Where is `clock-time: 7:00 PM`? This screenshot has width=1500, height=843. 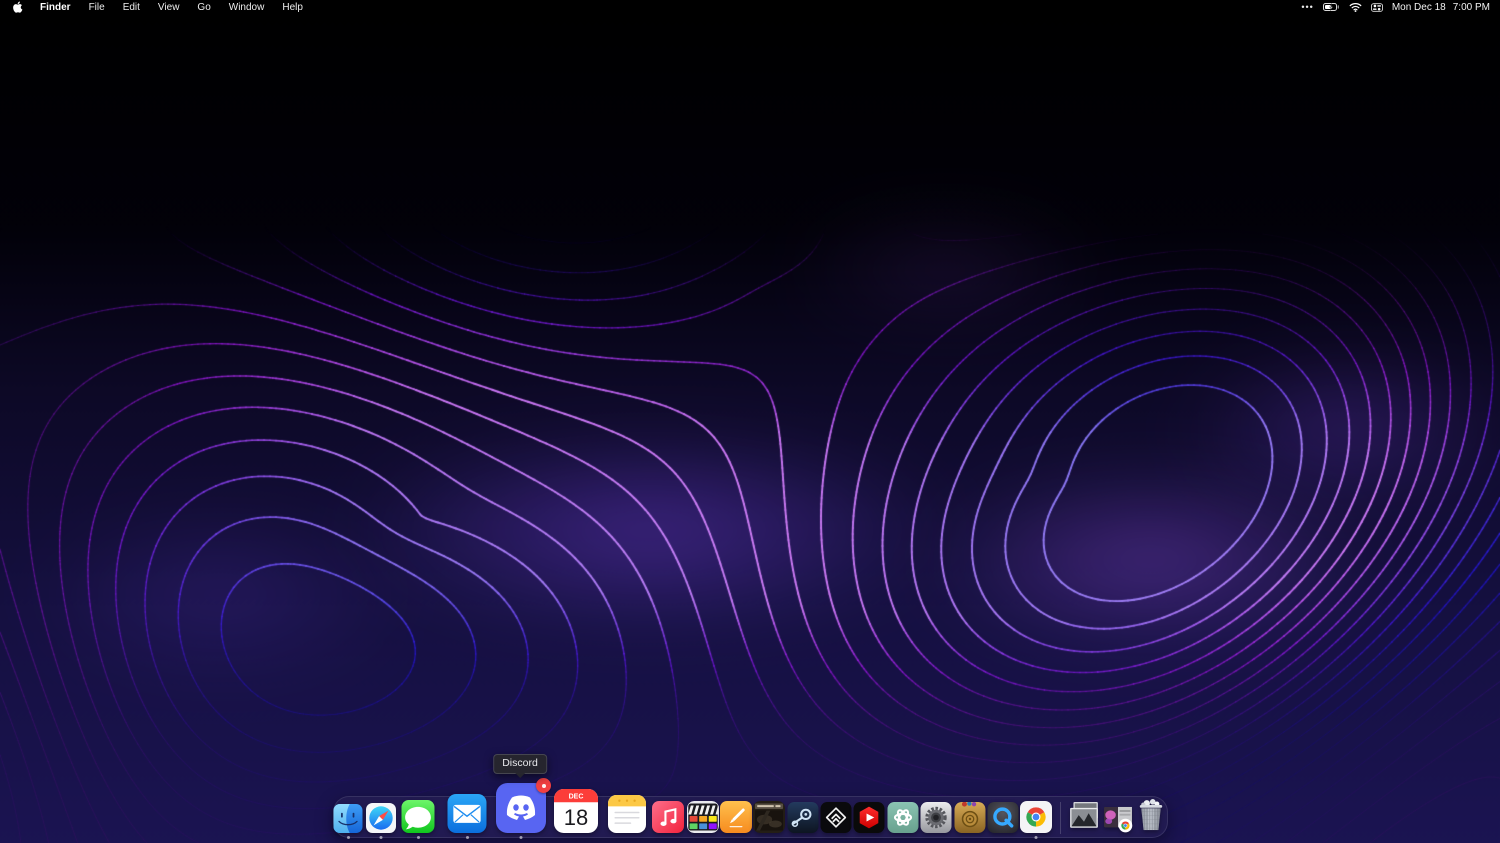
clock-time: 7:00 PM is located at coordinates (1471, 7).